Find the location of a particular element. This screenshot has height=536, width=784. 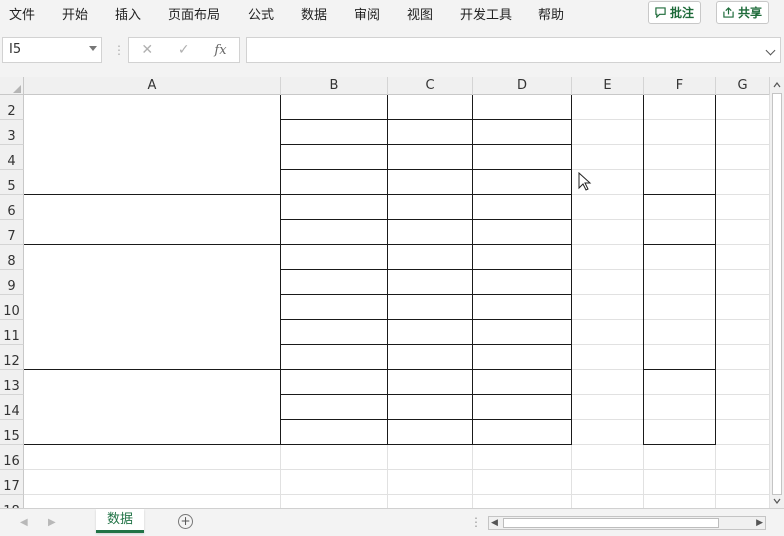

row-header-18: 18 is located at coordinates (12, 501).